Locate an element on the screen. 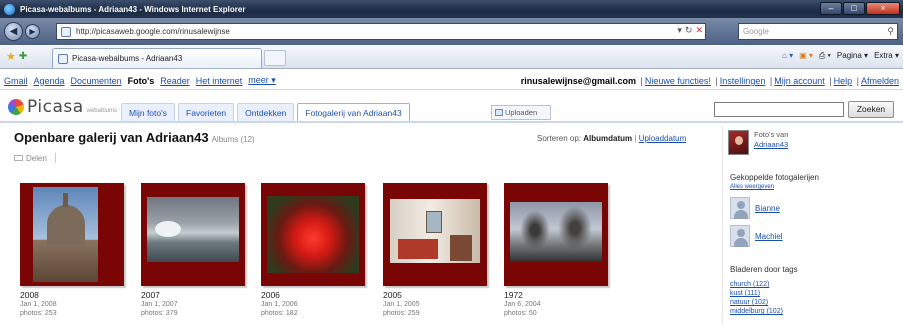 The image size is (903, 325). tag-link: church (122) is located at coordinates (756, 284).